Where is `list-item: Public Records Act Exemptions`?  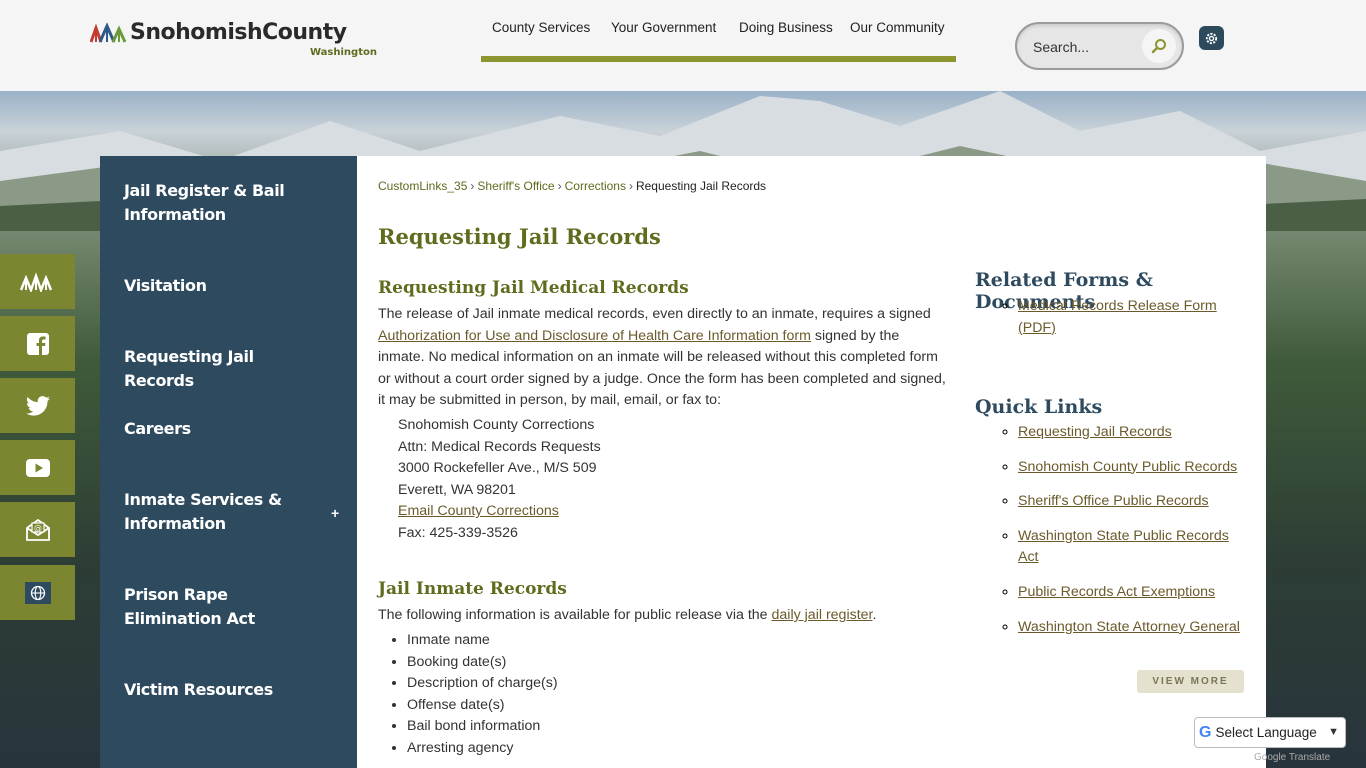 list-item: Public Records Act Exemptions is located at coordinates (1134, 593).